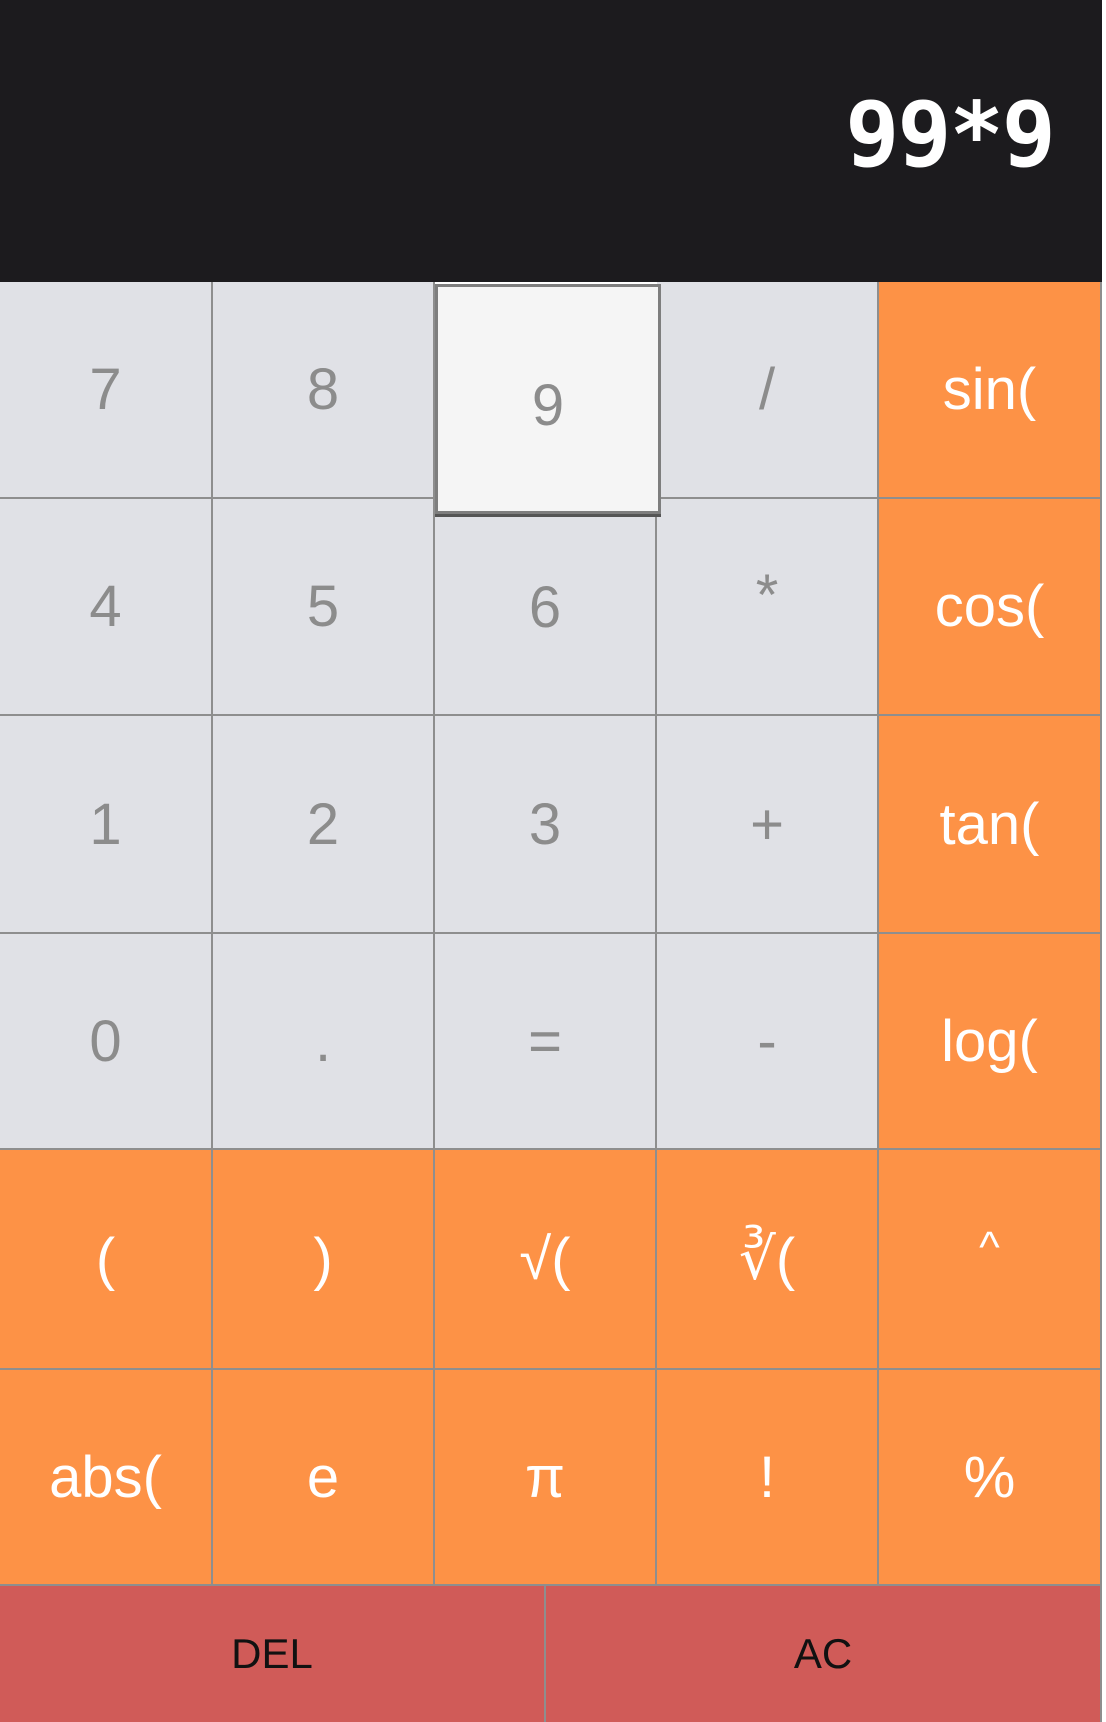 This screenshot has width=1106, height=1722. Describe the element at coordinates (1104, 861) in the screenshot. I see `right-edge` at that location.